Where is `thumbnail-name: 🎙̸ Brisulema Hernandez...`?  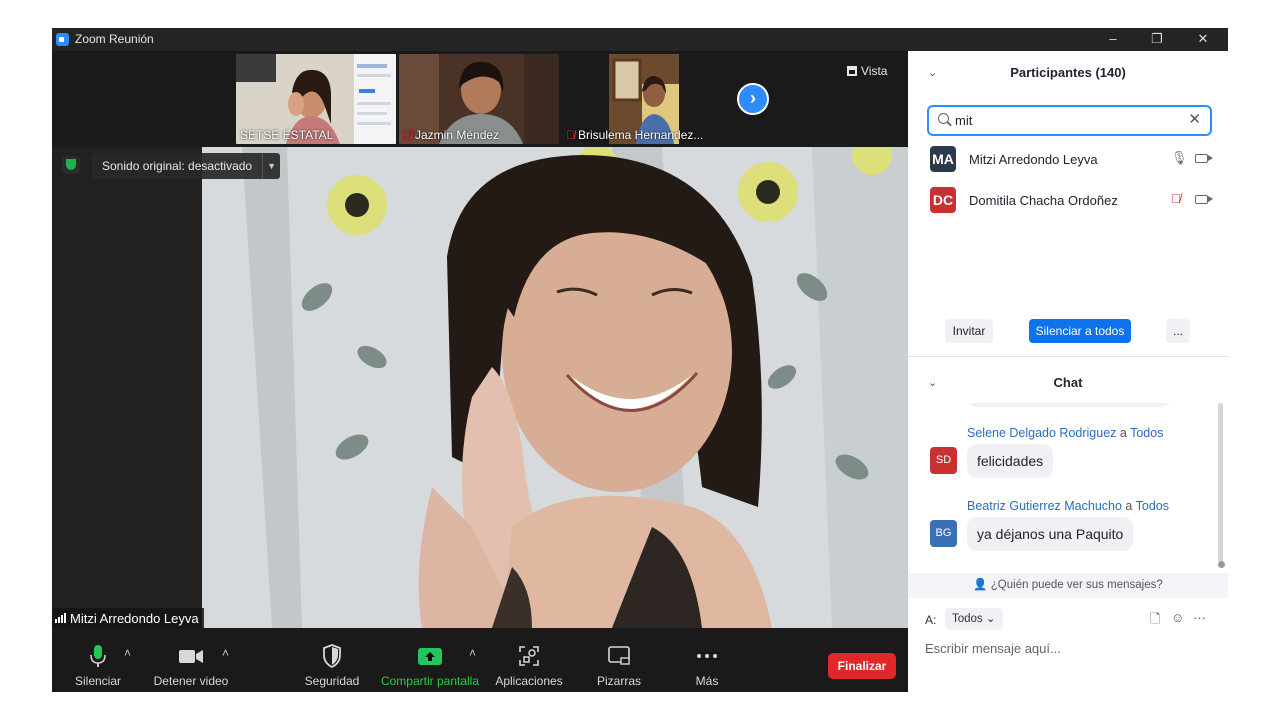 thumbnail-name: 🎙̸ Brisulema Hernandez... is located at coordinates (635, 135).